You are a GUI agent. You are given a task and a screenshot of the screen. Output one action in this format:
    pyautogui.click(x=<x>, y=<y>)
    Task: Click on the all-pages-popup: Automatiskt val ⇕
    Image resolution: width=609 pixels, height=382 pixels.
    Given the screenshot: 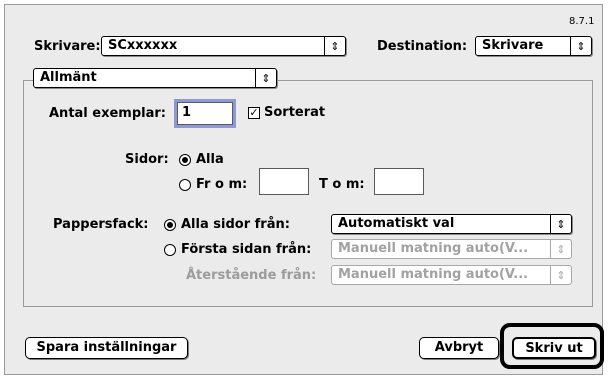 What is the action you would take?
    pyautogui.click(x=451, y=224)
    